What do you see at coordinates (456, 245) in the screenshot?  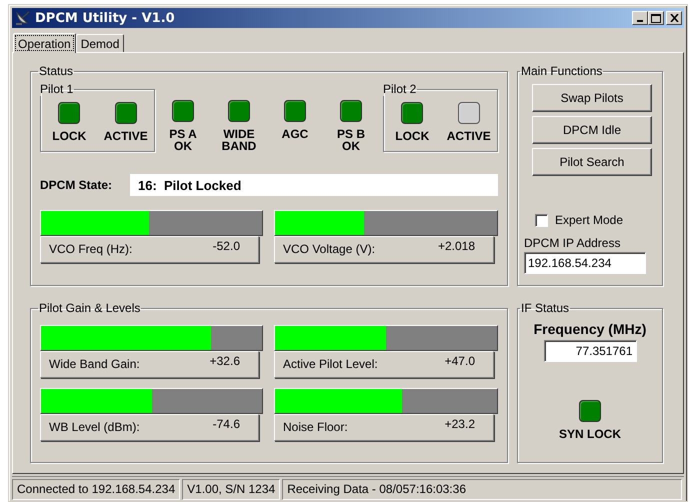 I see `meter-reading: +2.018` at bounding box center [456, 245].